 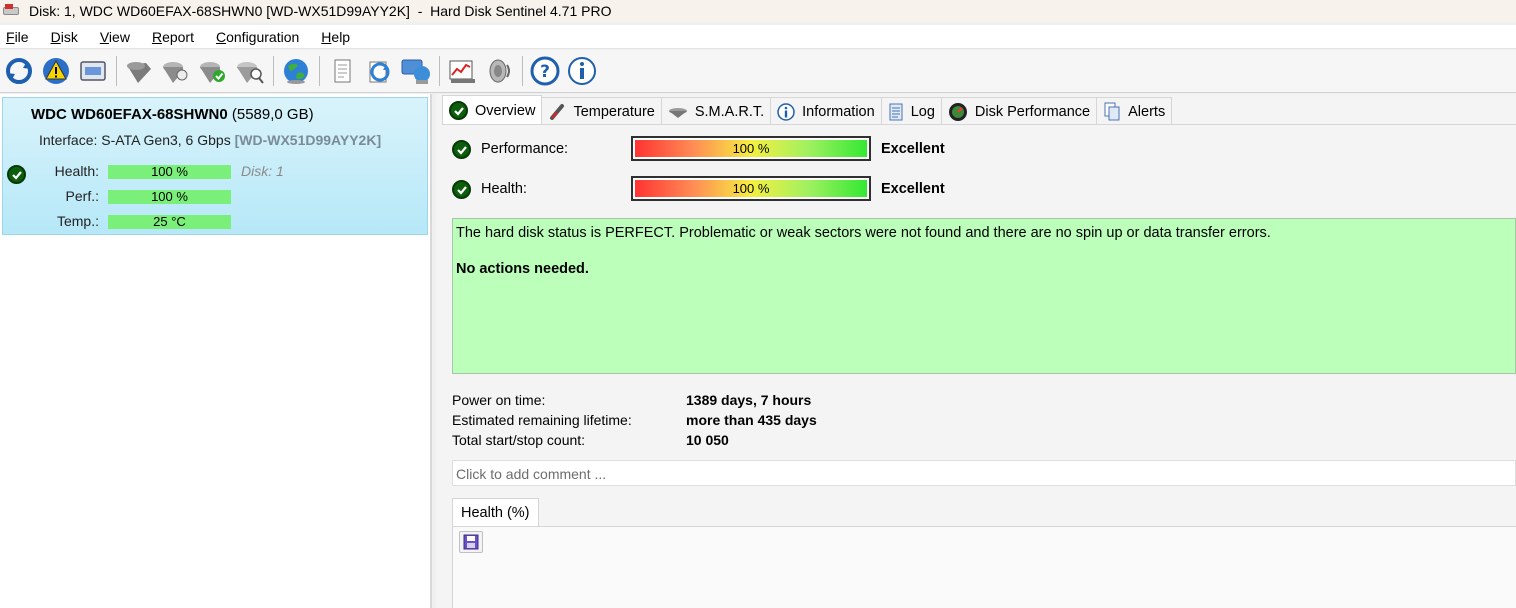 I want to click on globe-icon, so click(x=296, y=71).